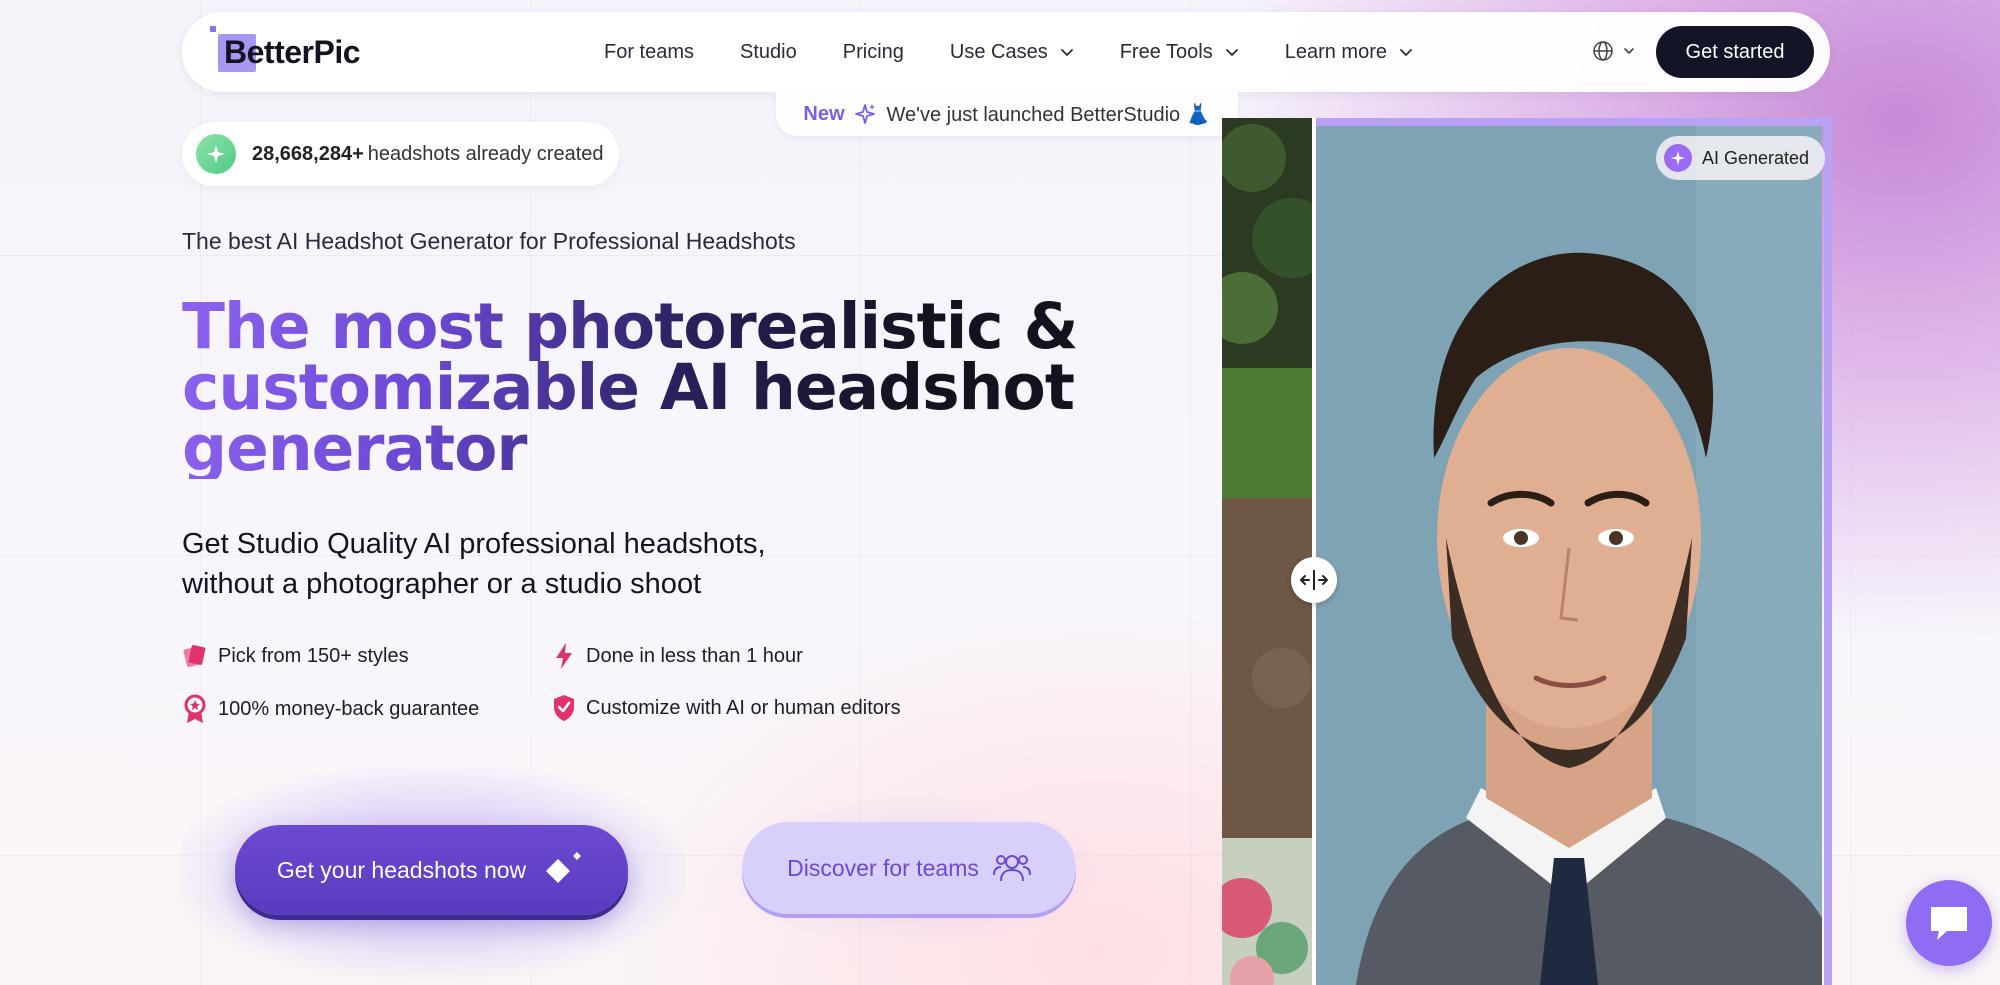  Describe the element at coordinates (349, 708) in the screenshot. I see `feature-text: 100% money-back guarantee` at that location.